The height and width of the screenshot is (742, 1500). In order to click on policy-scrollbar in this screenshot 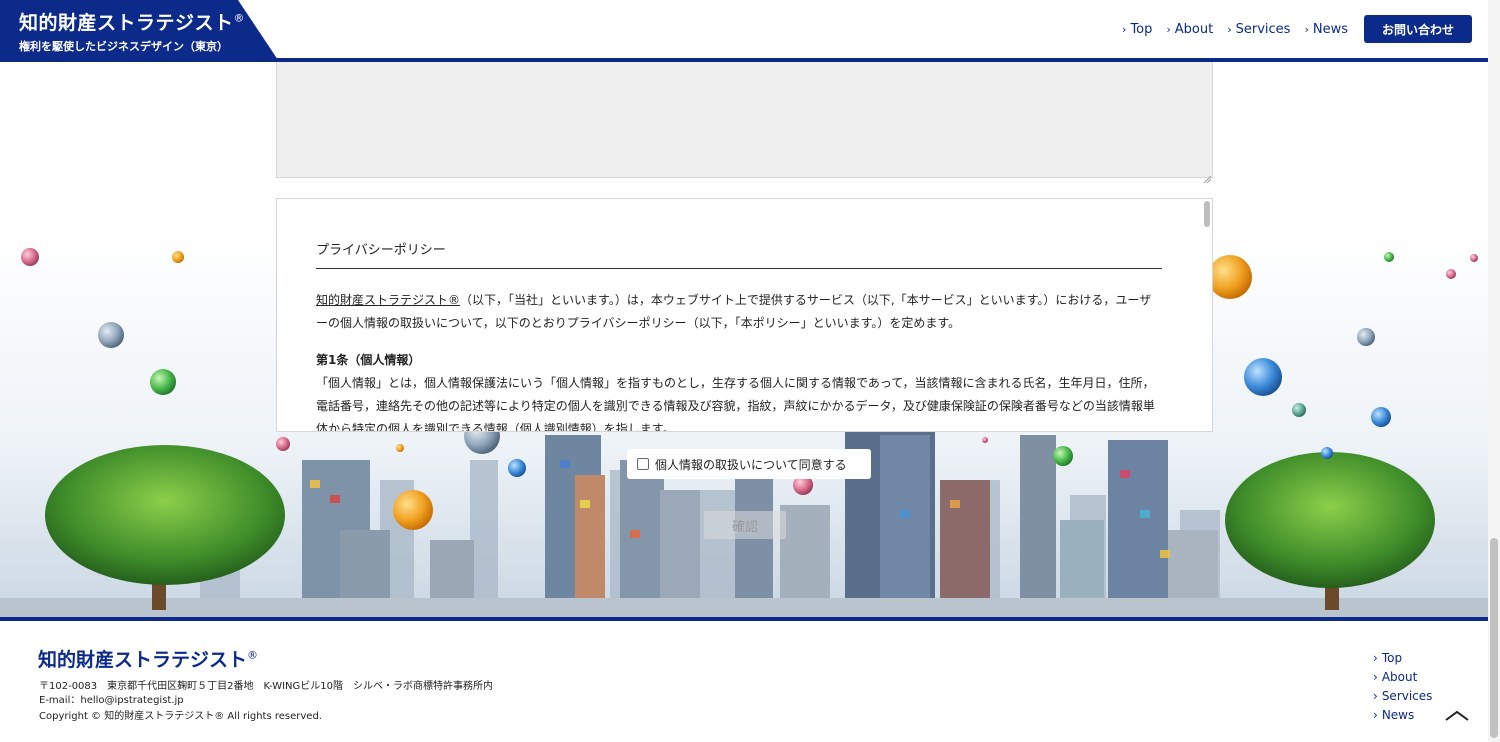, I will do `click(1207, 214)`.